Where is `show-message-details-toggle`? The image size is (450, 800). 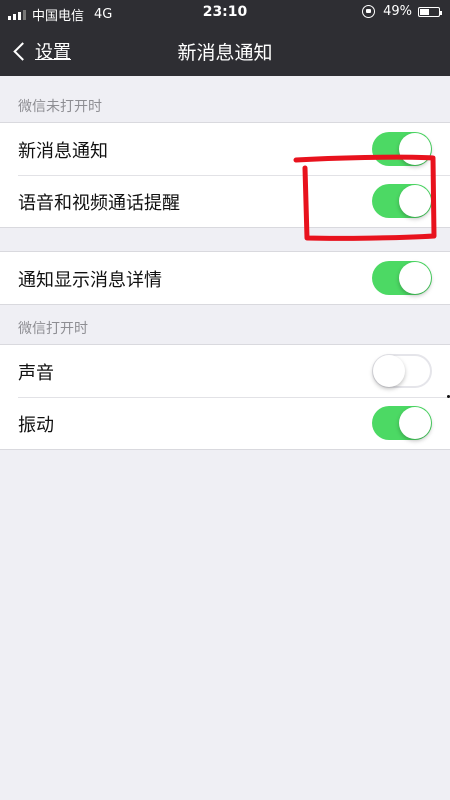 show-message-details-toggle is located at coordinates (402, 278).